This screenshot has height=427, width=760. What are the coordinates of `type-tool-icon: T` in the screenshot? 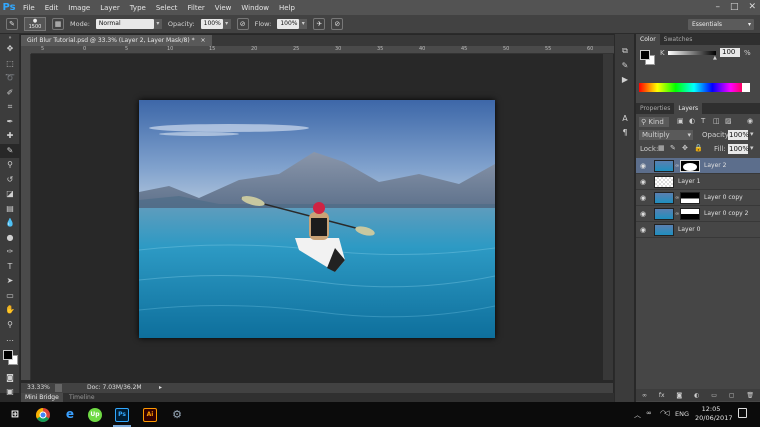 It's located at (10, 267).